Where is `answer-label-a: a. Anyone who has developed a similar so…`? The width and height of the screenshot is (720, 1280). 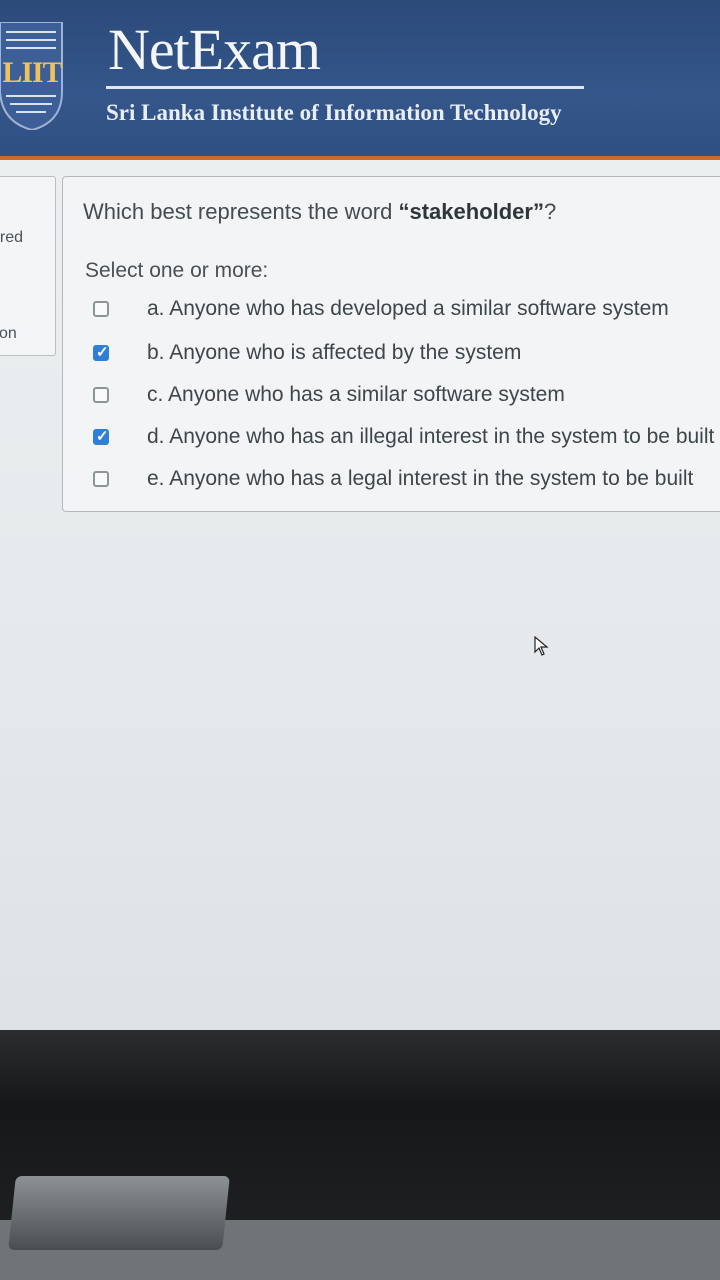 answer-label-a: a. Anyone who has developed a similar so… is located at coordinates (408, 309).